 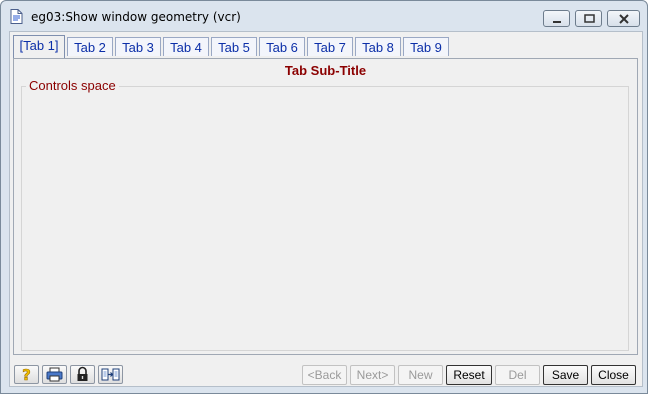 What do you see at coordinates (282, 46) in the screenshot?
I see `tab-6: Tab 6` at bounding box center [282, 46].